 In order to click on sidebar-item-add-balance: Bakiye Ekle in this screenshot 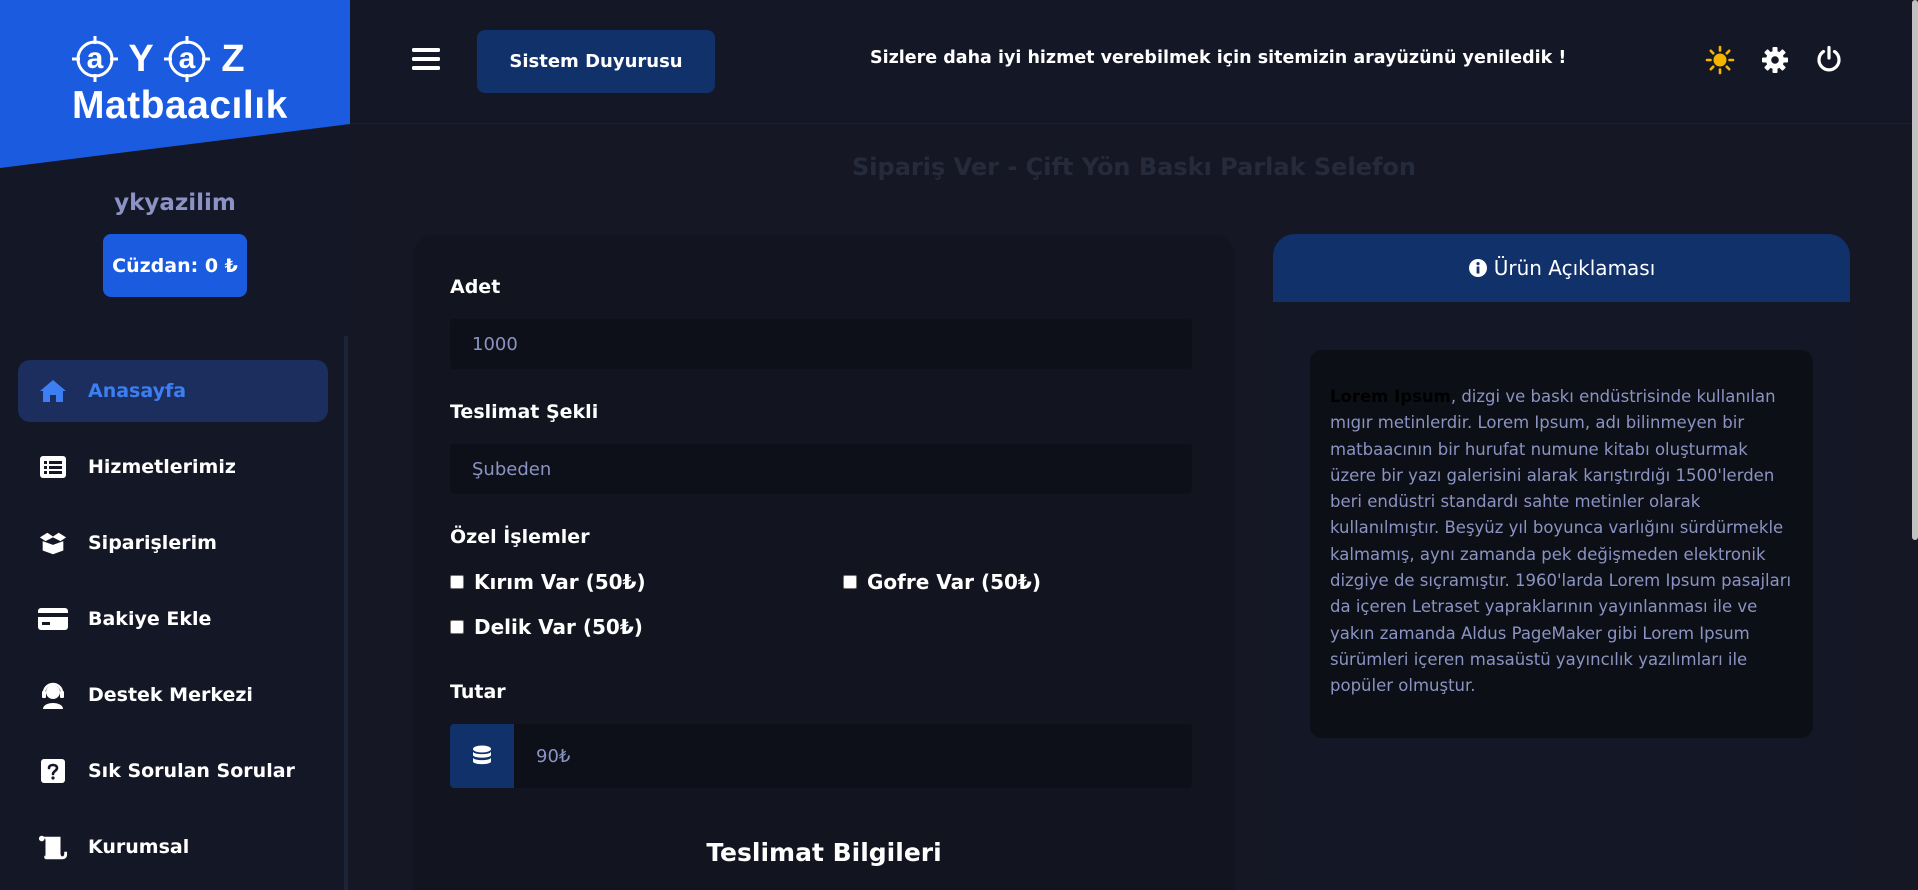, I will do `click(173, 619)`.